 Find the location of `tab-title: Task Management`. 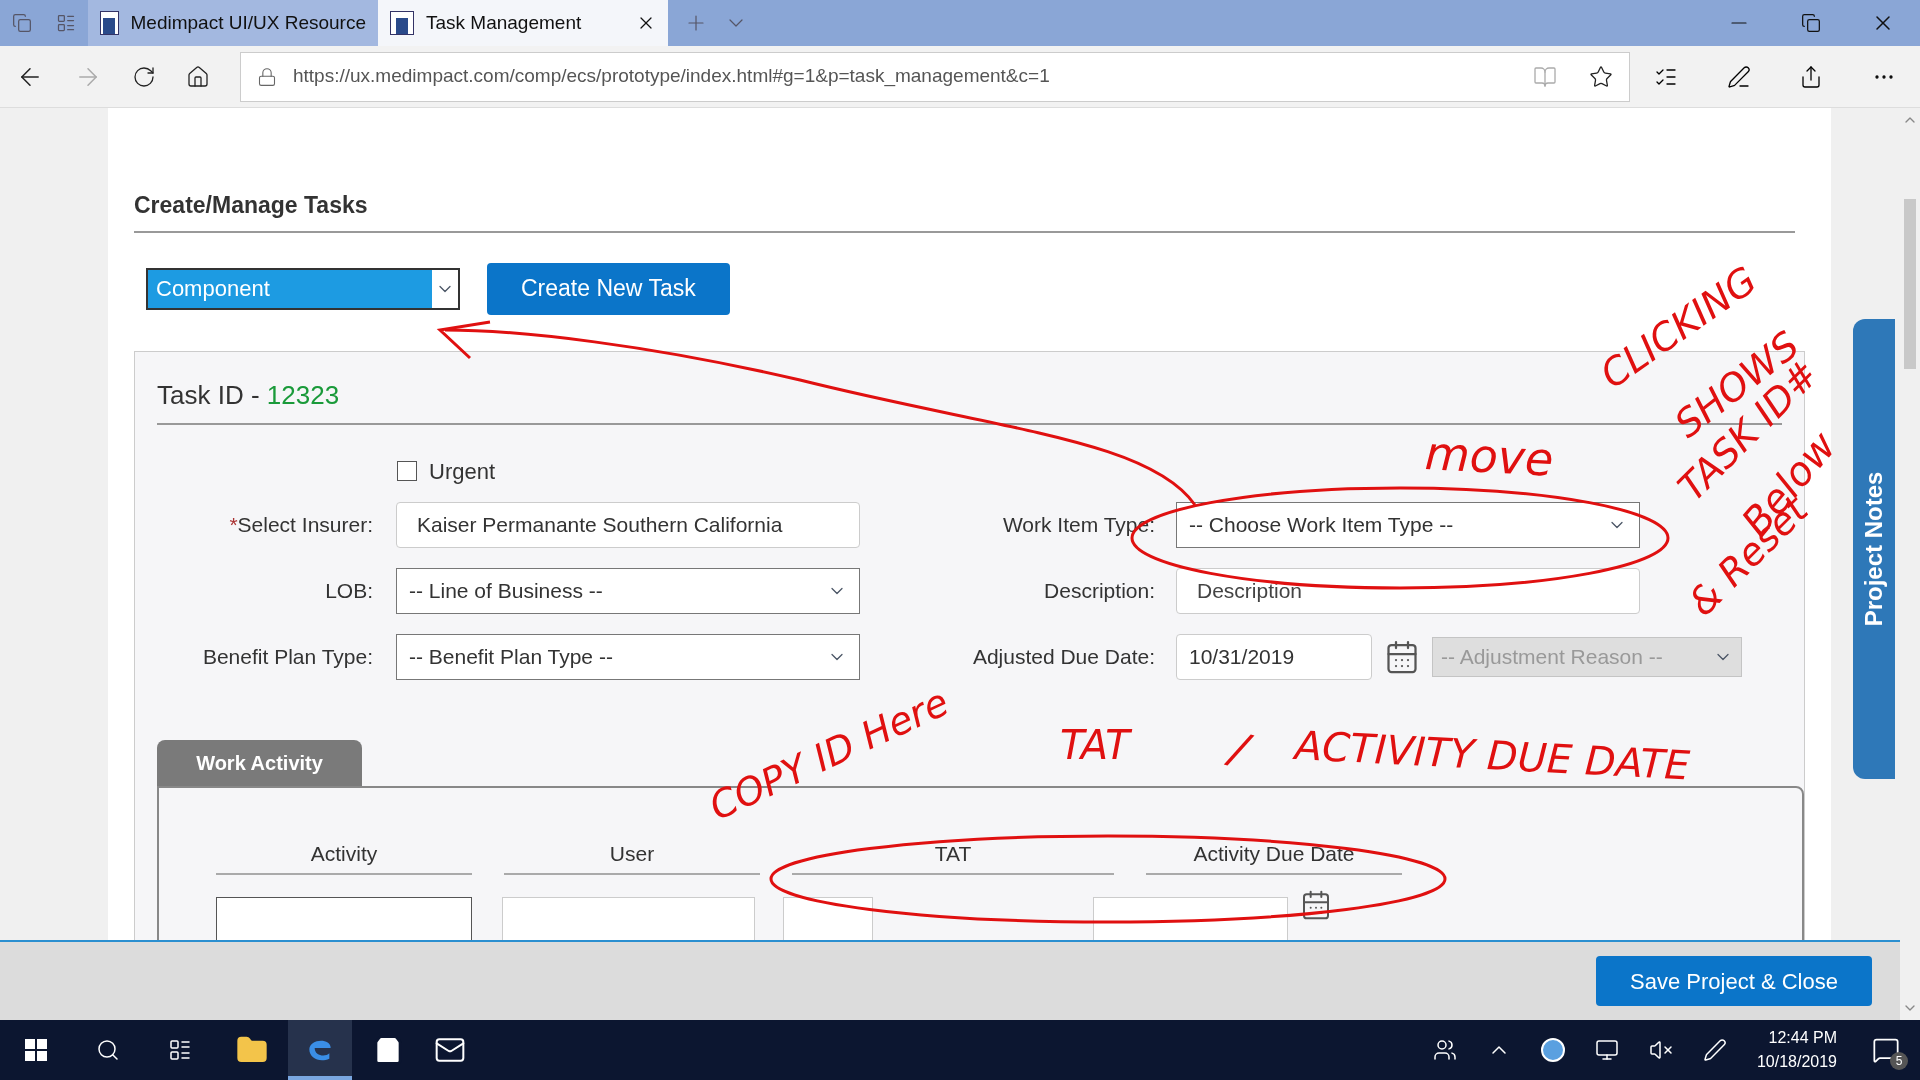

tab-title: Task Management is located at coordinates (504, 22).